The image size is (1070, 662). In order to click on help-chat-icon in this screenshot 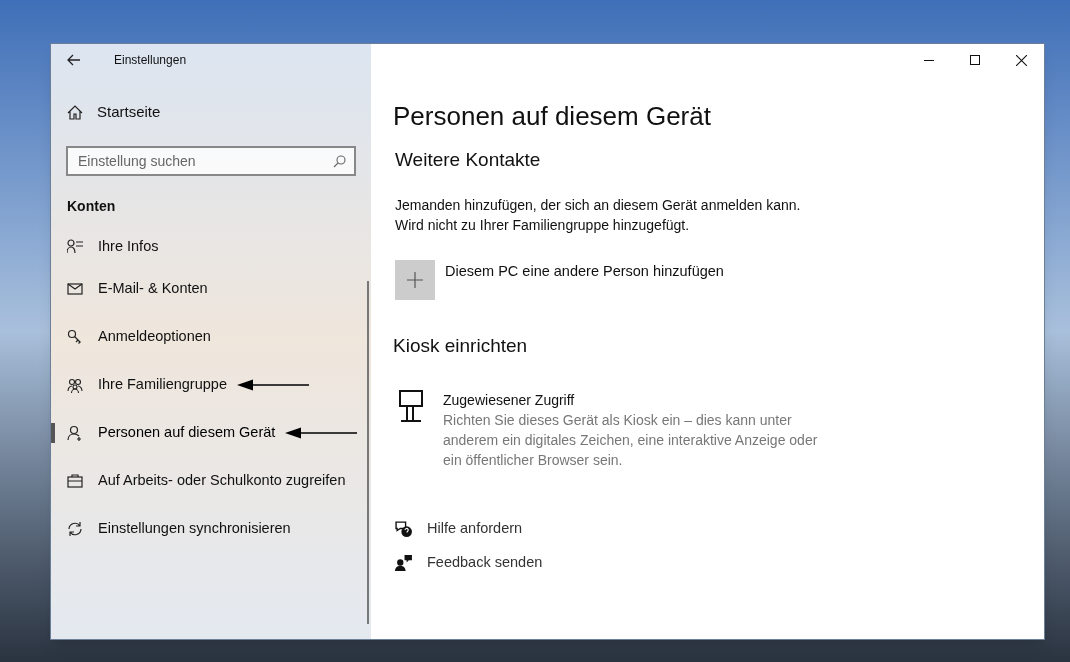, I will do `click(404, 528)`.